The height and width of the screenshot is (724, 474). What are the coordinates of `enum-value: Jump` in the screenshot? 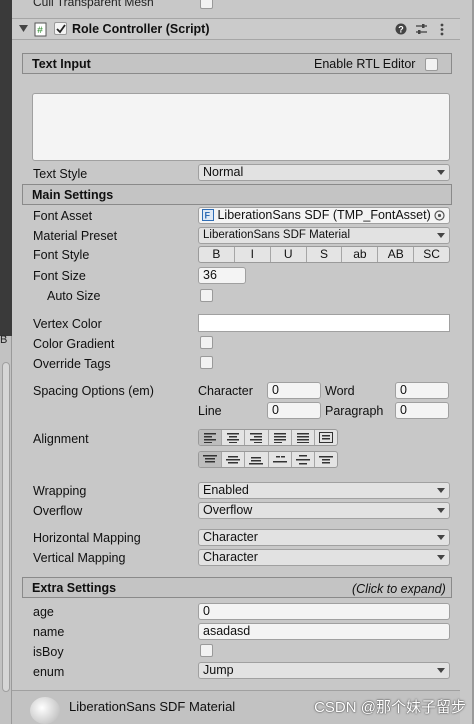 It's located at (218, 670).